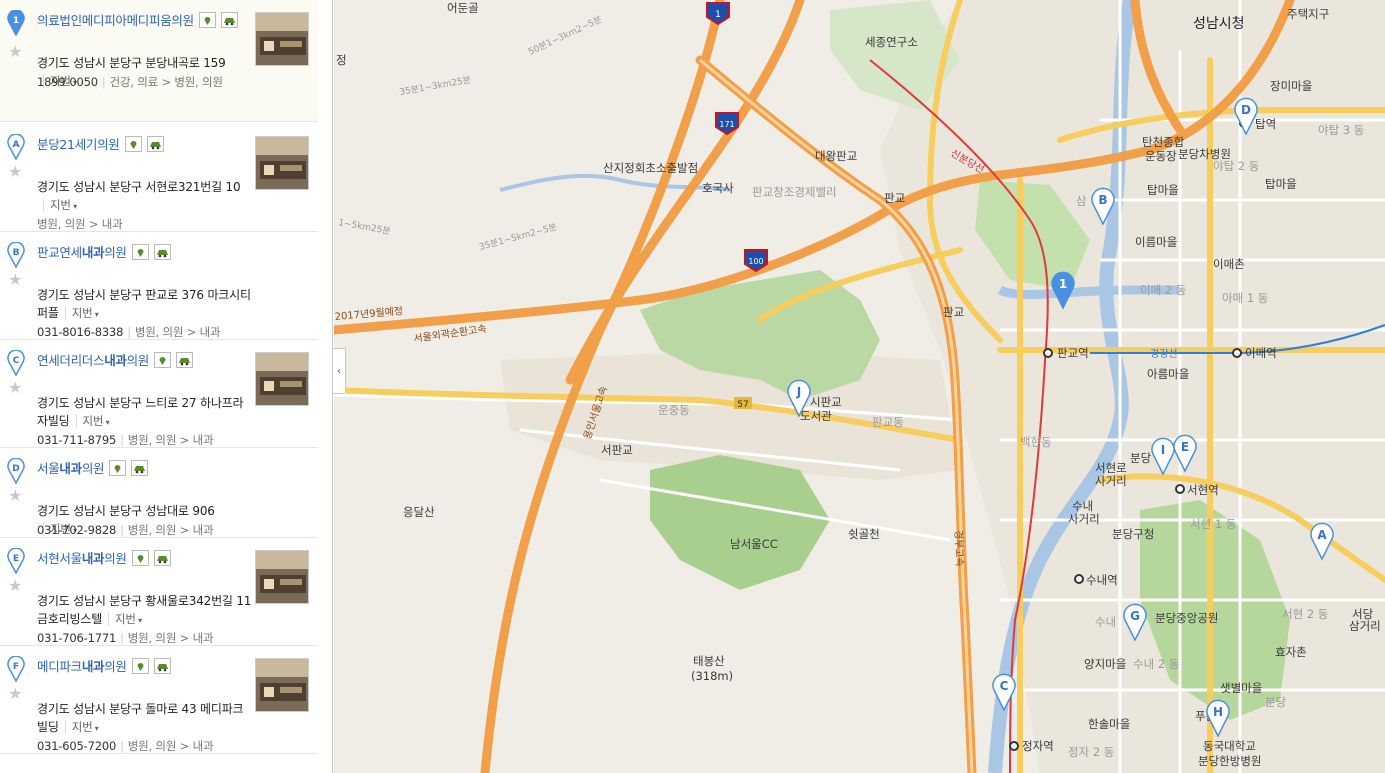  What do you see at coordinates (198, 82) in the screenshot?
I see `subcategory: 병원, 의원` at bounding box center [198, 82].